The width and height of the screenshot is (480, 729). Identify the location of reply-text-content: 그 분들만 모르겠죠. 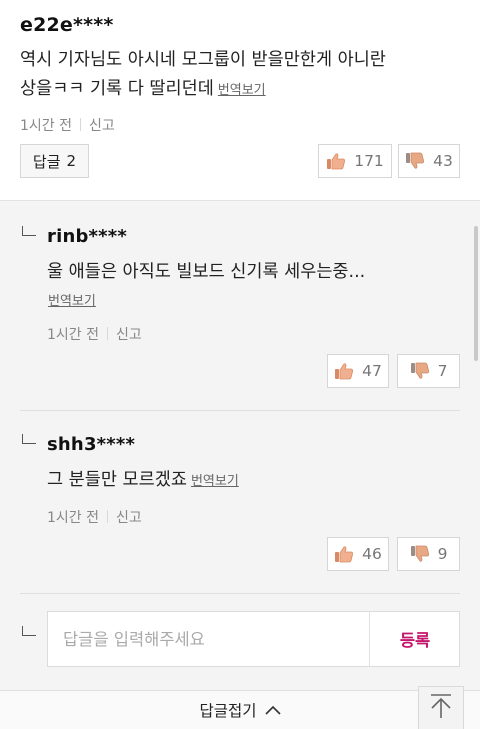
(117, 480).